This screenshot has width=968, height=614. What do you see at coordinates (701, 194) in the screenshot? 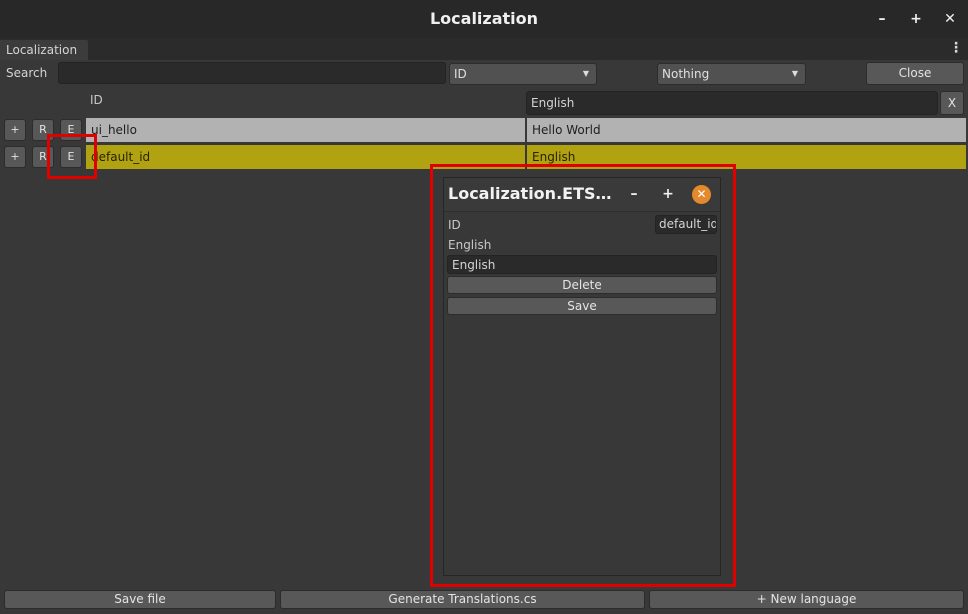
I see `editor-close-icon: ✕` at bounding box center [701, 194].